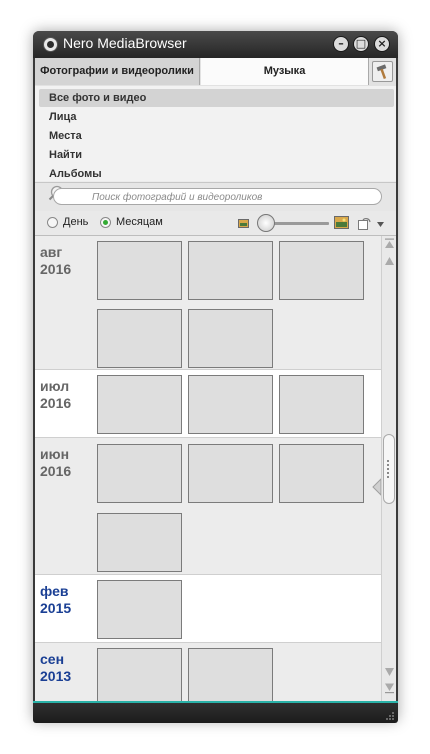 The width and height of the screenshot is (430, 754). Describe the element at coordinates (52, 659) in the screenshot. I see `group-month: сен` at that location.